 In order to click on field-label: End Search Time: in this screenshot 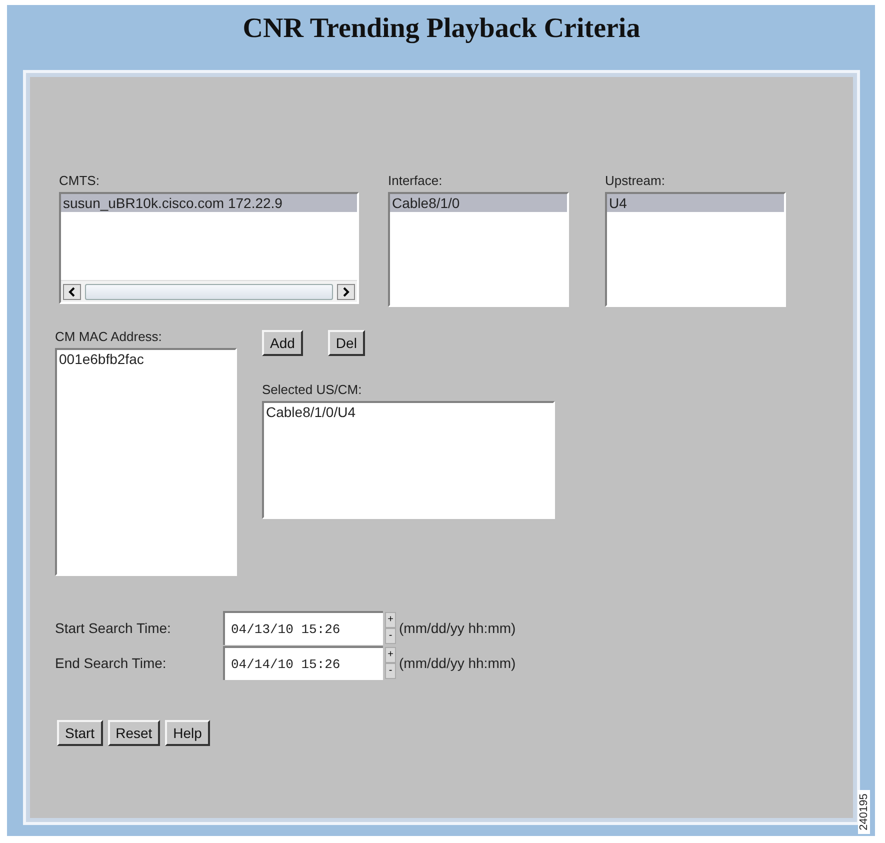, I will do `click(111, 663)`.